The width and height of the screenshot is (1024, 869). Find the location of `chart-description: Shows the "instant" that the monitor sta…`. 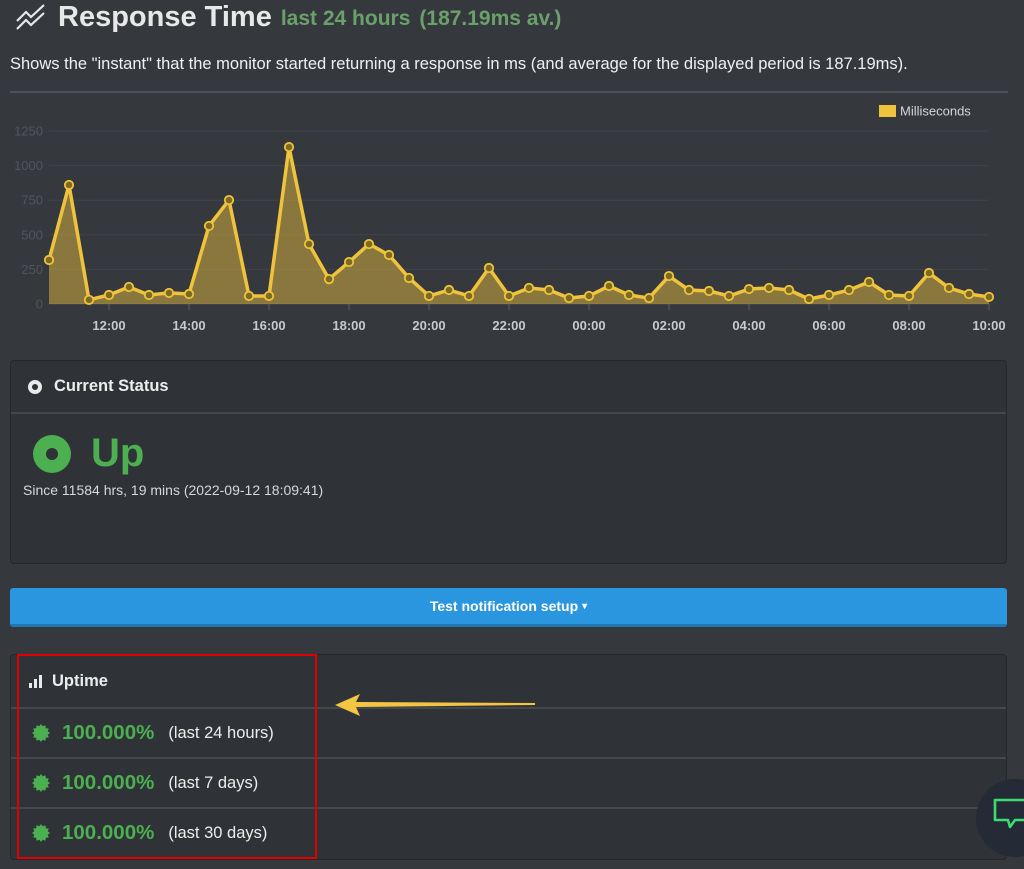

chart-description: Shows the "instant" that the monitor sta… is located at coordinates (459, 64).